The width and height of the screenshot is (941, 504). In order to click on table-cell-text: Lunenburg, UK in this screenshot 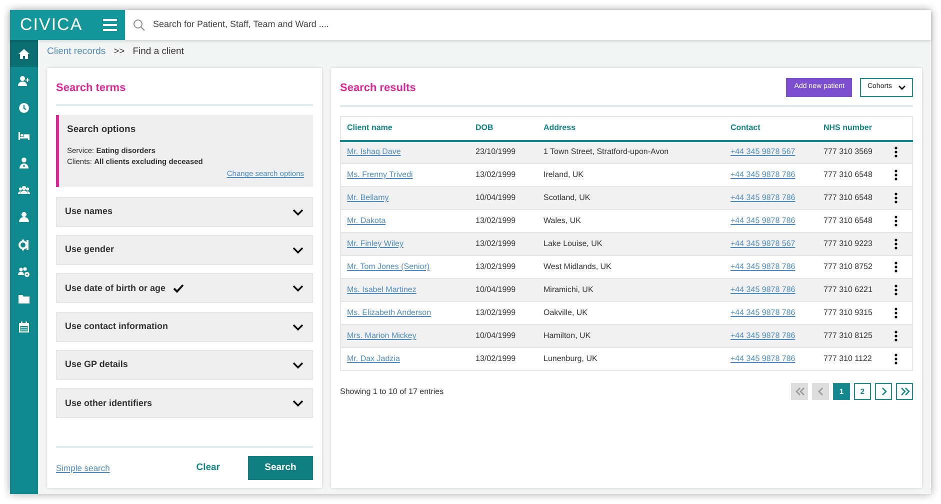, I will do `click(571, 358)`.